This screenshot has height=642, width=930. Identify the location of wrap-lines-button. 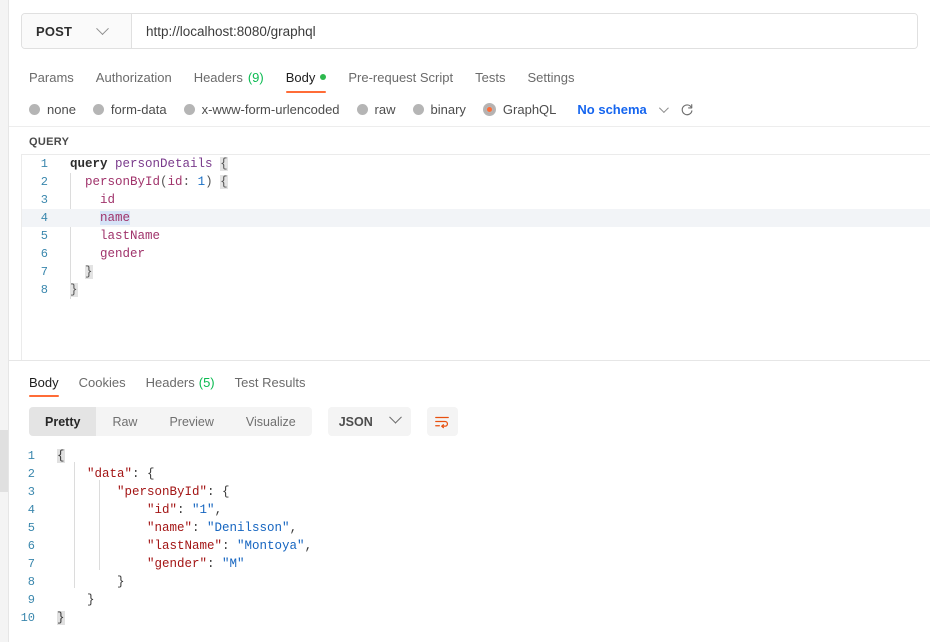
(442, 421).